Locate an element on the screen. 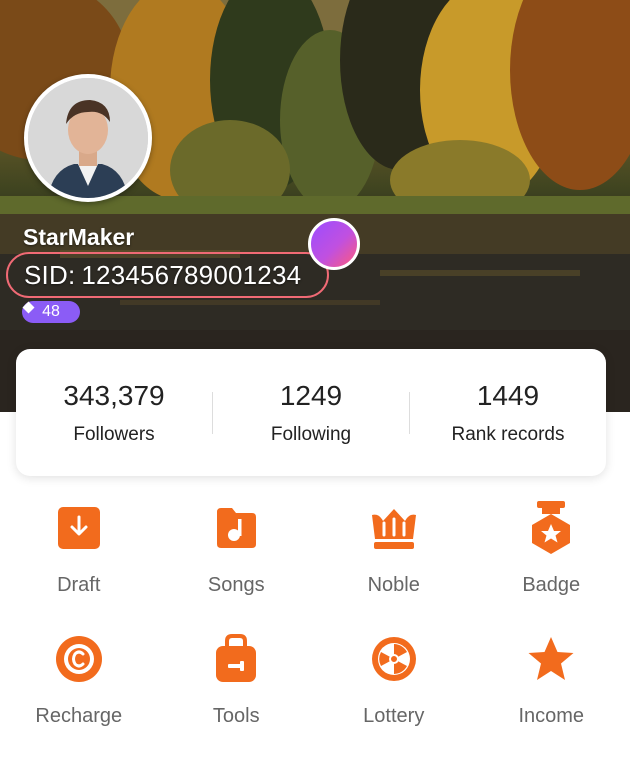 This screenshot has height=770, width=630. menu-item-tools: Tools is located at coordinates (237, 679).